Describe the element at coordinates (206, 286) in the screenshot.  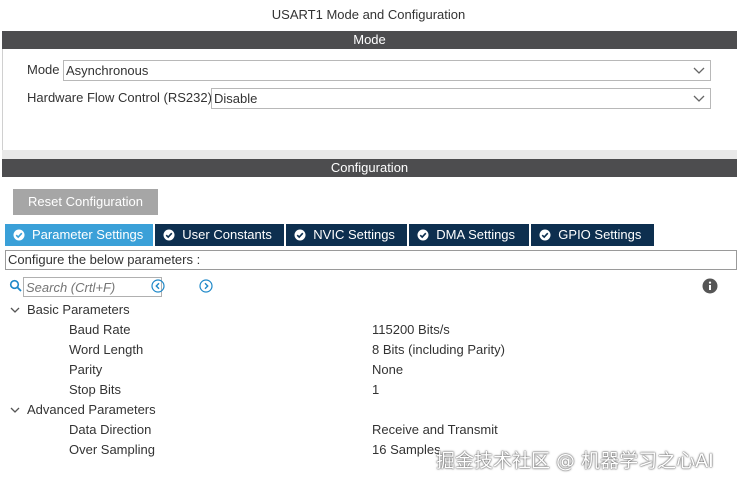
I see `search-next-icon` at that location.